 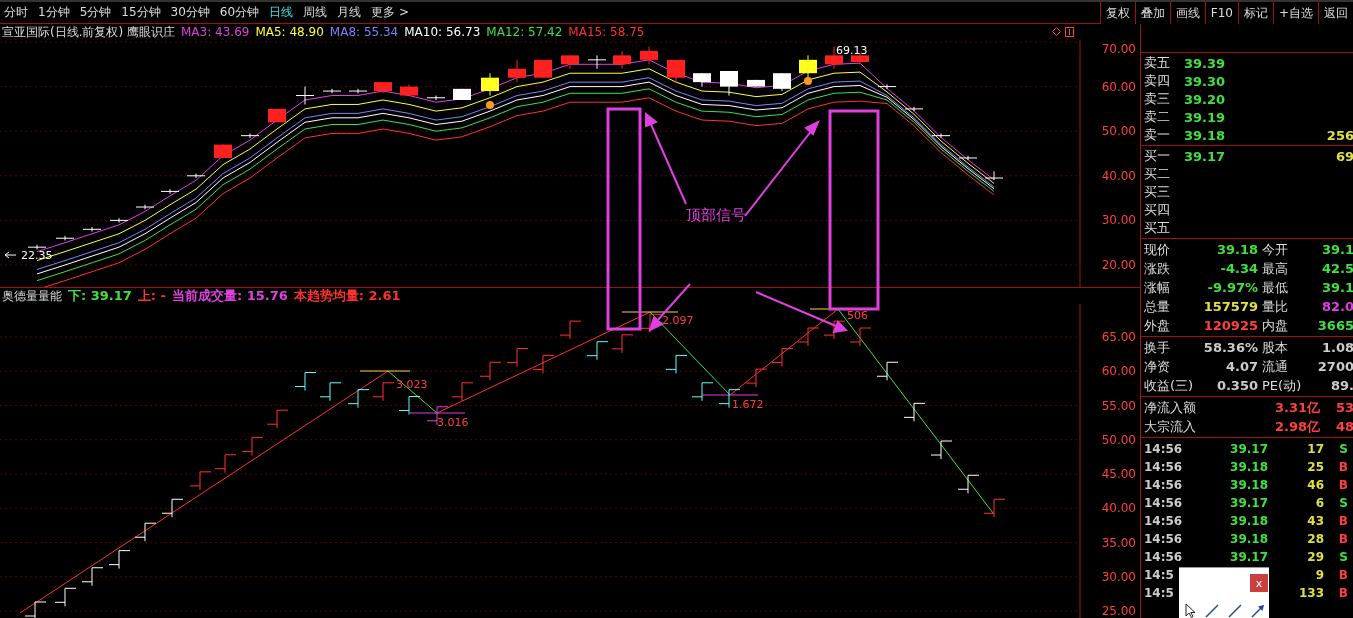 I want to click on low-price-label: 22.35, so click(x=37, y=255).